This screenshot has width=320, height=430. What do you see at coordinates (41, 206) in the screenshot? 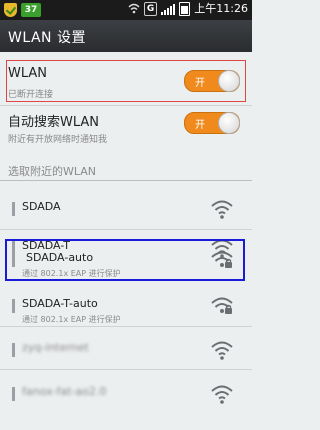
I see `network-name: SDADA` at bounding box center [41, 206].